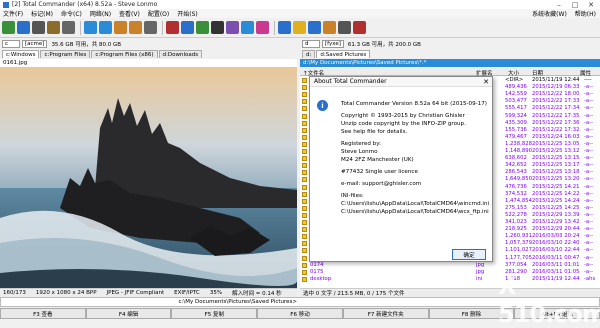  Describe the element at coordinates (284, 27) in the screenshot. I see `copy-icon` at that location.